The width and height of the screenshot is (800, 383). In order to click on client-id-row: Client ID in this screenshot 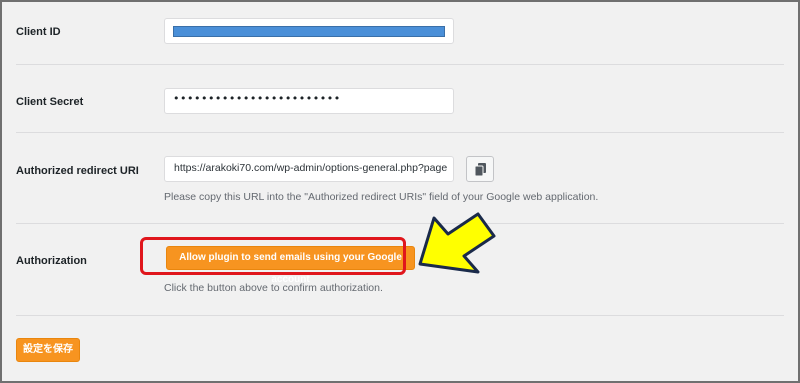, I will do `click(400, 32)`.